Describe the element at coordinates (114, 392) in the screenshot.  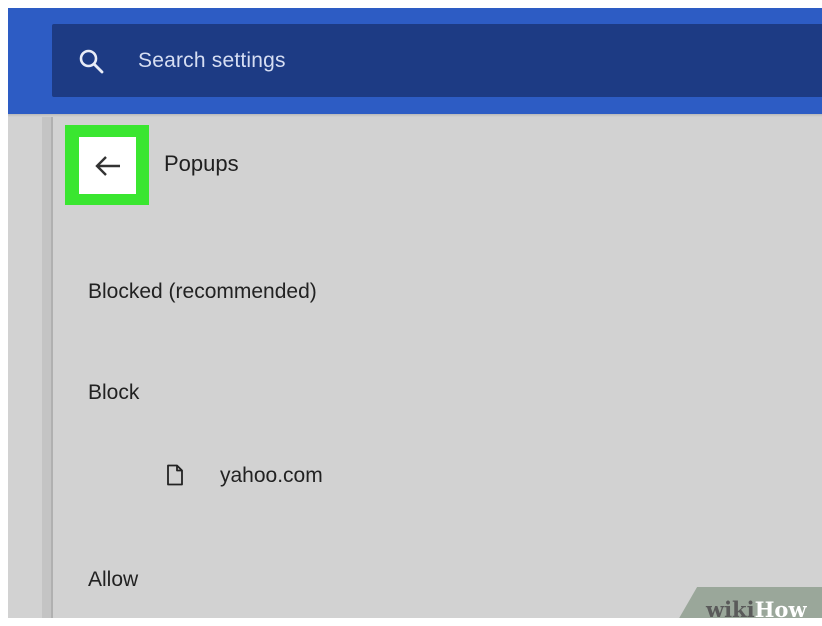
I see `block-section-heading: Block` at that location.